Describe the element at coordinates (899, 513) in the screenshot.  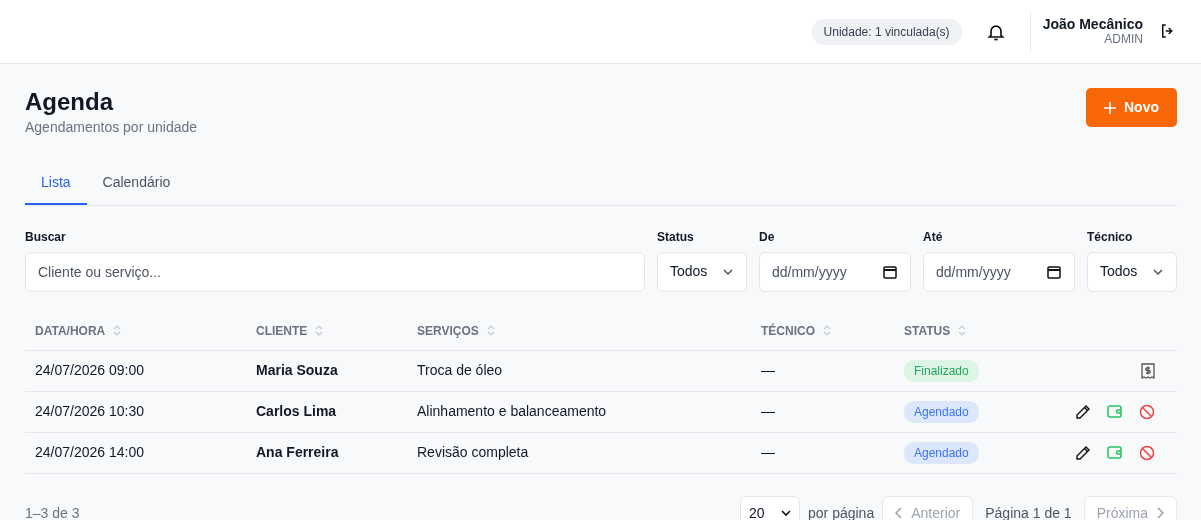
I see `chevron-left-icon` at that location.